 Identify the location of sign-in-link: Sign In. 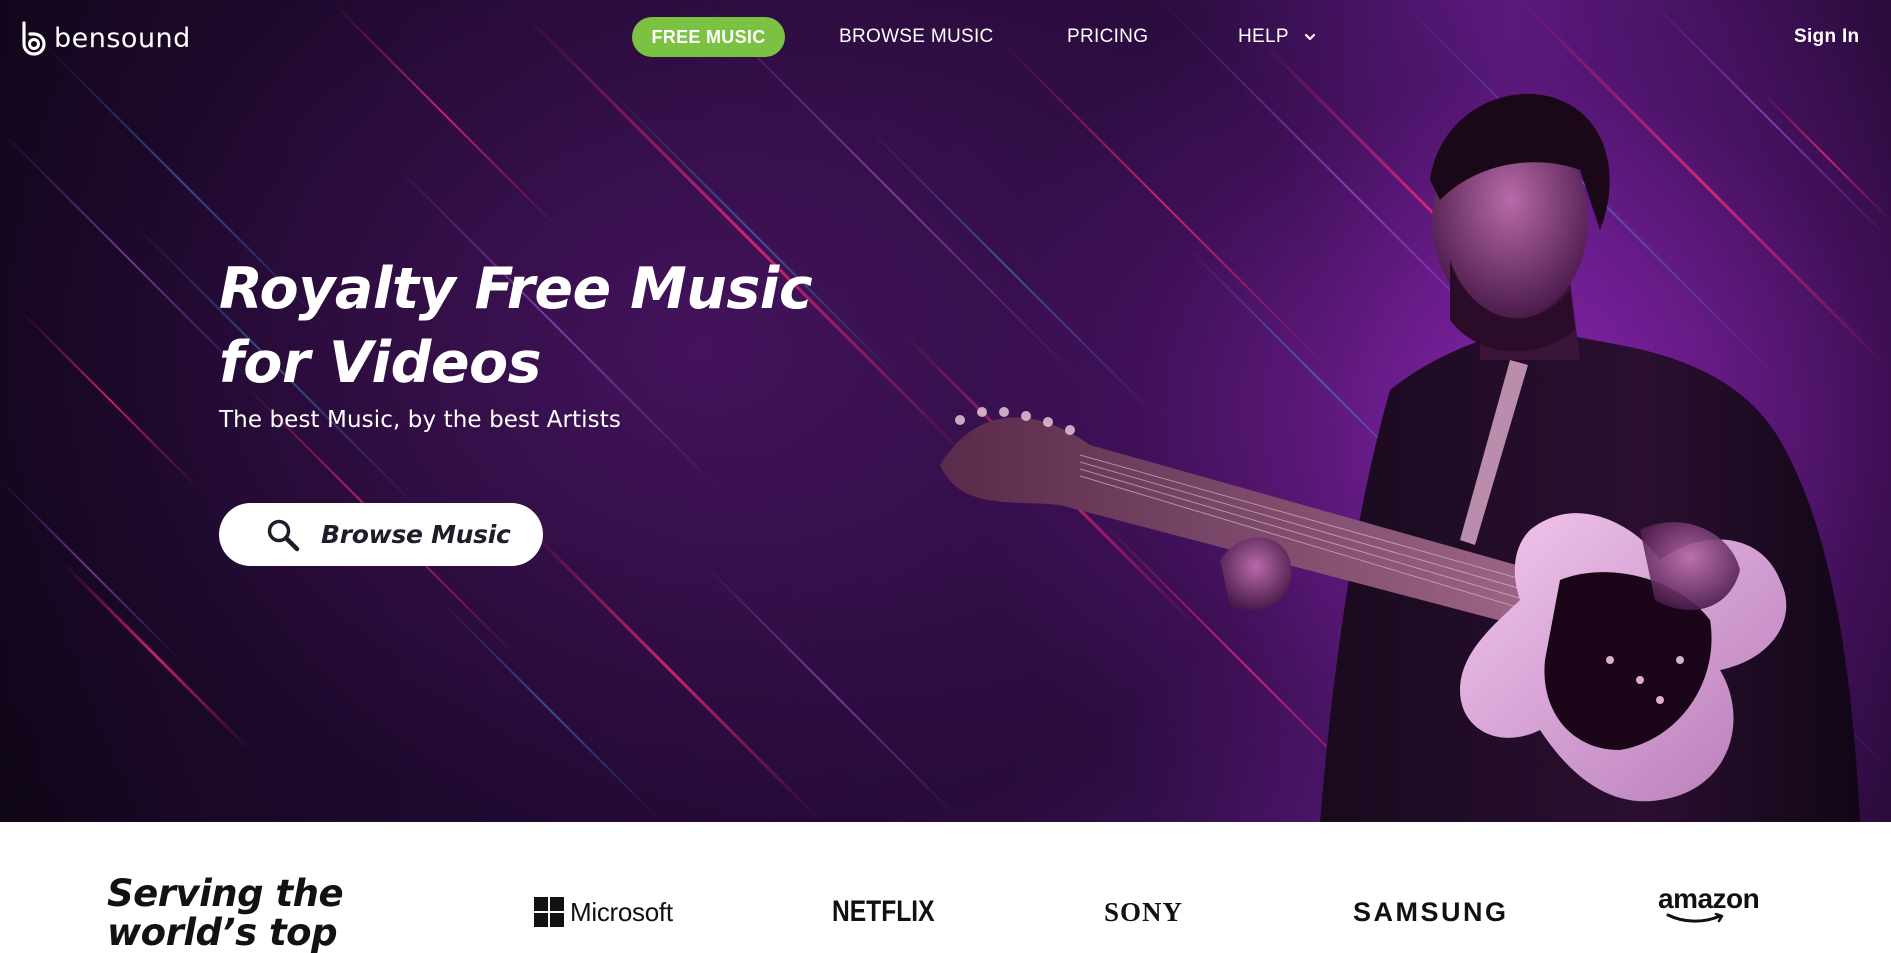
(1826, 37).